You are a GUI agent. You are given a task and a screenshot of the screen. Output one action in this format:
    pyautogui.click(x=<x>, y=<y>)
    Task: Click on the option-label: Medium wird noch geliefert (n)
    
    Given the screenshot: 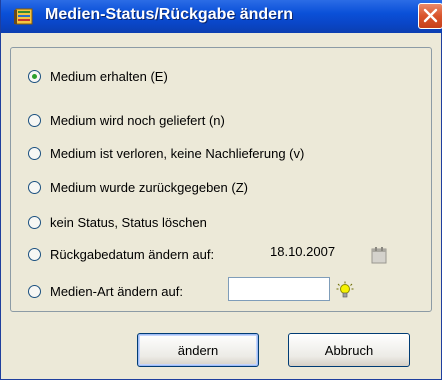 What is the action you would take?
    pyautogui.click(x=137, y=120)
    